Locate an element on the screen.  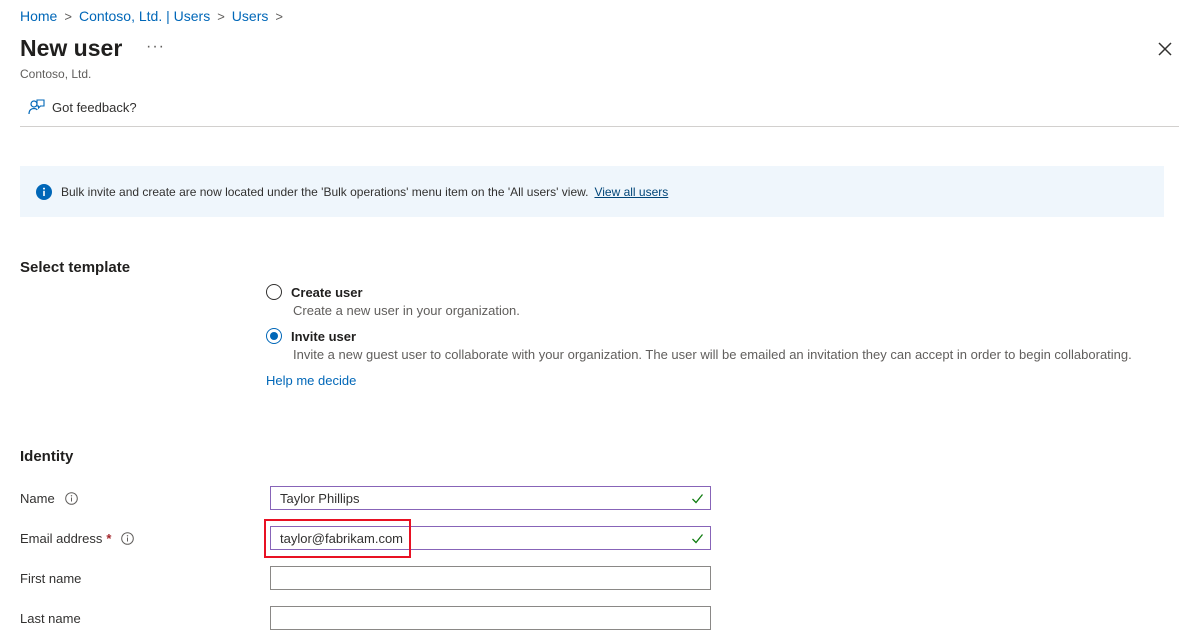
page-subtitle: Contoso, Ltd. is located at coordinates (56, 74).